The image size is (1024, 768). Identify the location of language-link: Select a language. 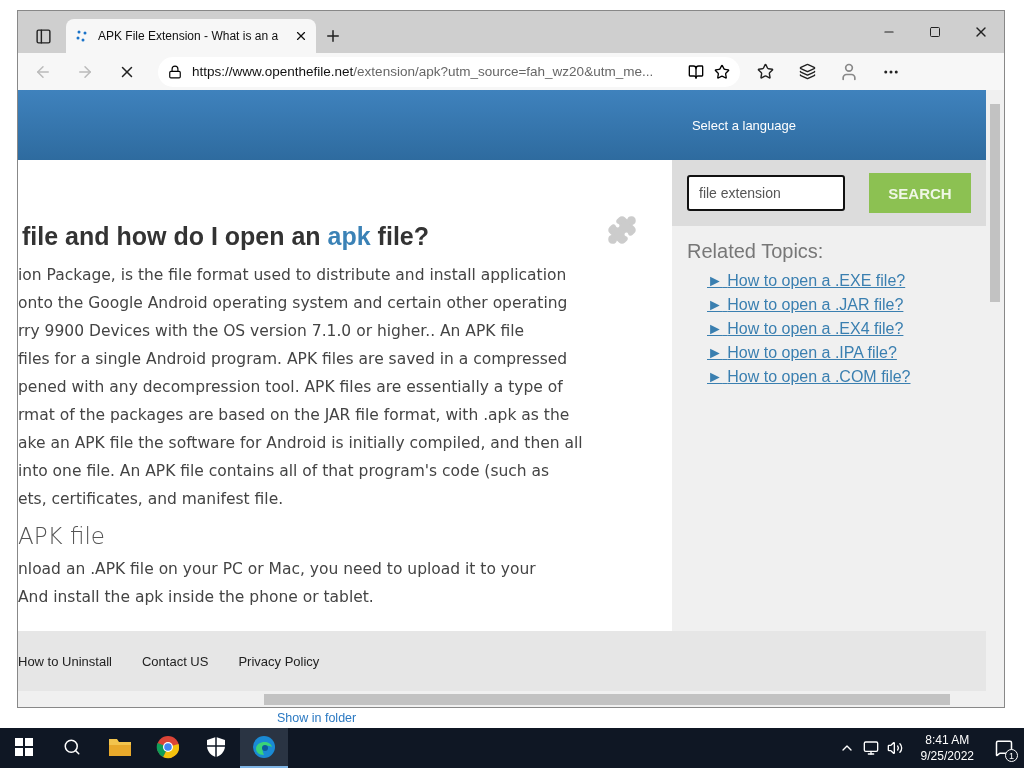
(743, 125).